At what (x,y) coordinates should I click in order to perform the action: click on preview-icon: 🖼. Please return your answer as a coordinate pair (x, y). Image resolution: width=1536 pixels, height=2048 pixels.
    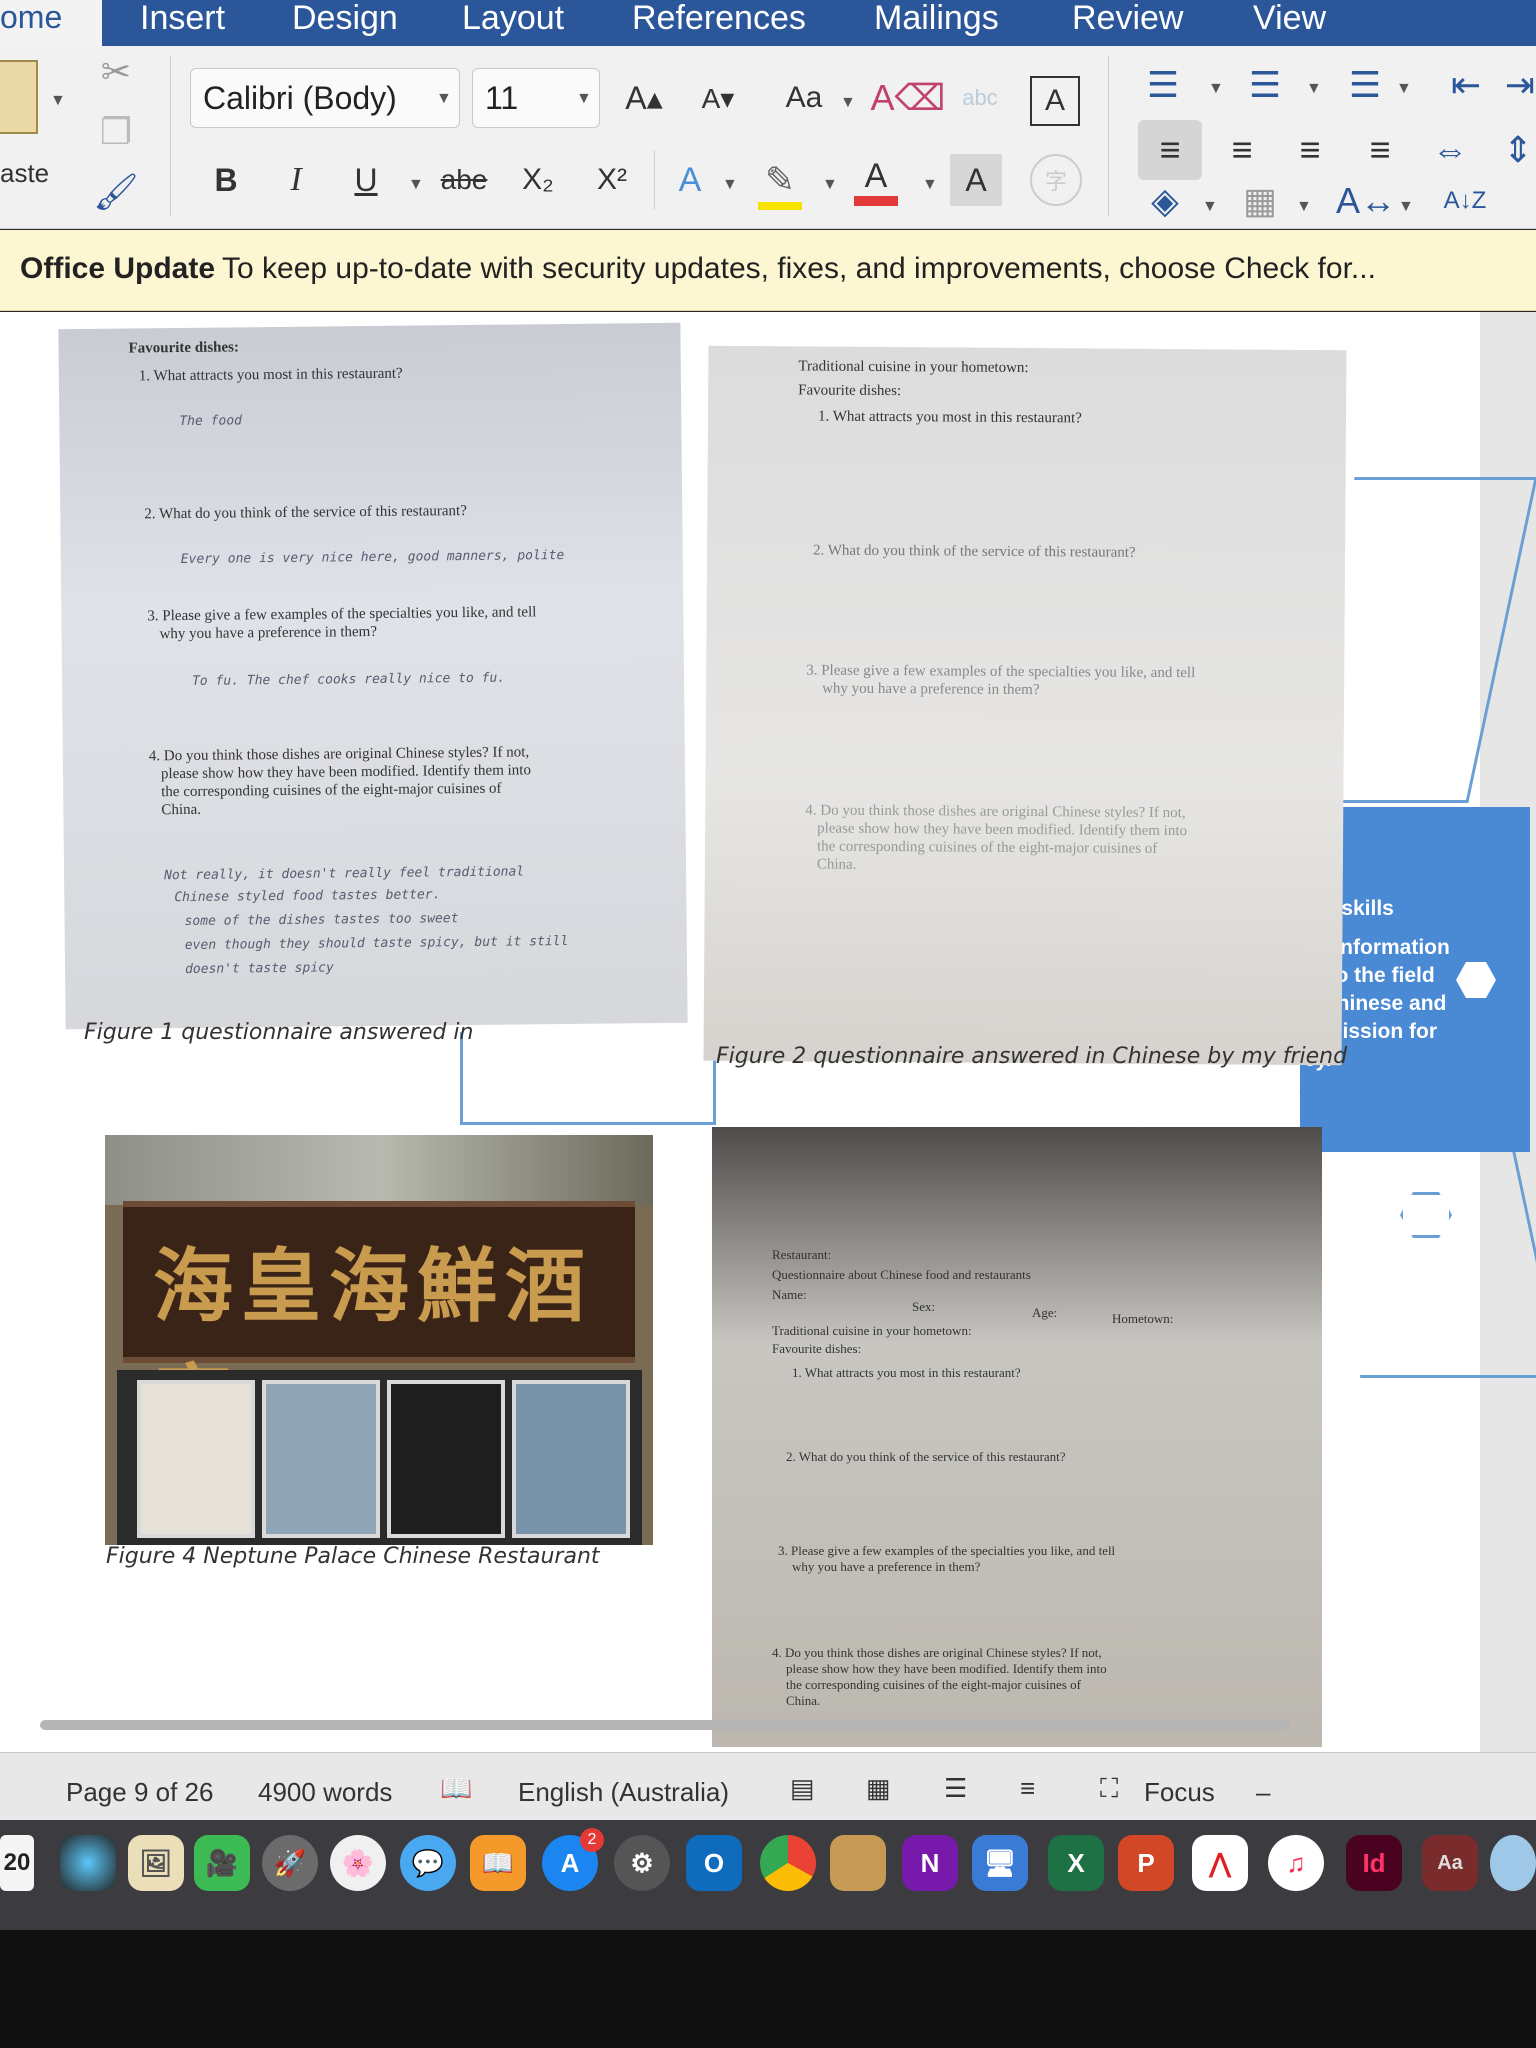
    Looking at the image, I should click on (156, 1863).